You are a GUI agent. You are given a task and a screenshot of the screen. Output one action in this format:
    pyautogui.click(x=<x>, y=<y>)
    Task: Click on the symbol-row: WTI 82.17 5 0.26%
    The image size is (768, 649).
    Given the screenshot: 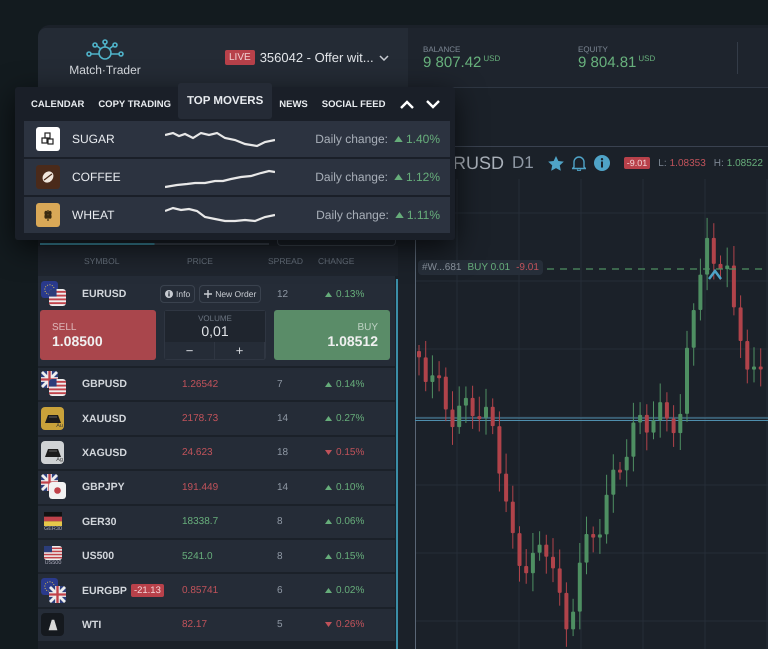 What is the action you would take?
    pyautogui.click(x=216, y=625)
    